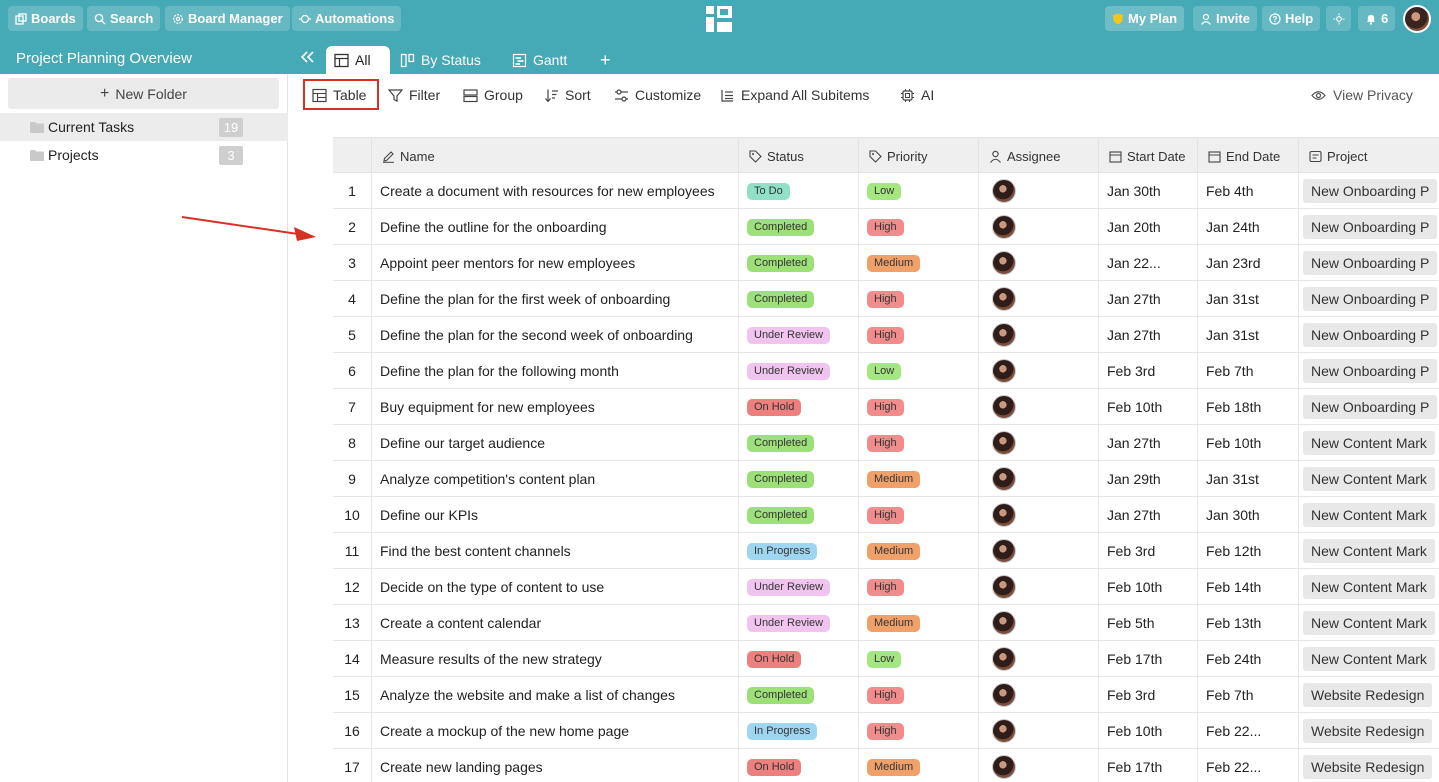 The height and width of the screenshot is (782, 1439). Describe the element at coordinates (554, 263) in the screenshot. I see `task-name-cell: Appoint peer mentors for new employees` at that location.